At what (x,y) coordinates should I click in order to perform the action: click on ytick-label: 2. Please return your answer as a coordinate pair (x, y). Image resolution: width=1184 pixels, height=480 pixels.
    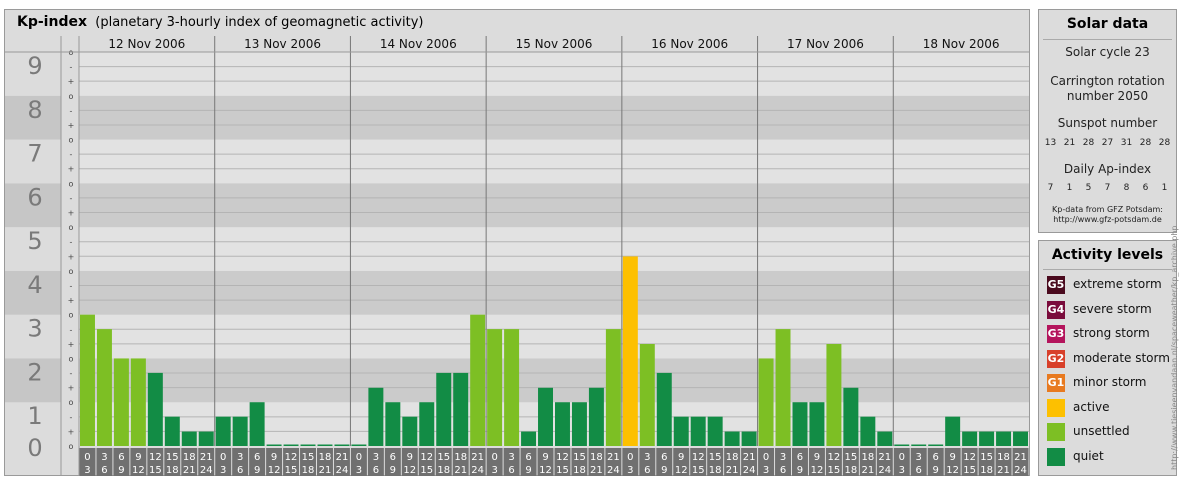
    Looking at the image, I should click on (34, 372).